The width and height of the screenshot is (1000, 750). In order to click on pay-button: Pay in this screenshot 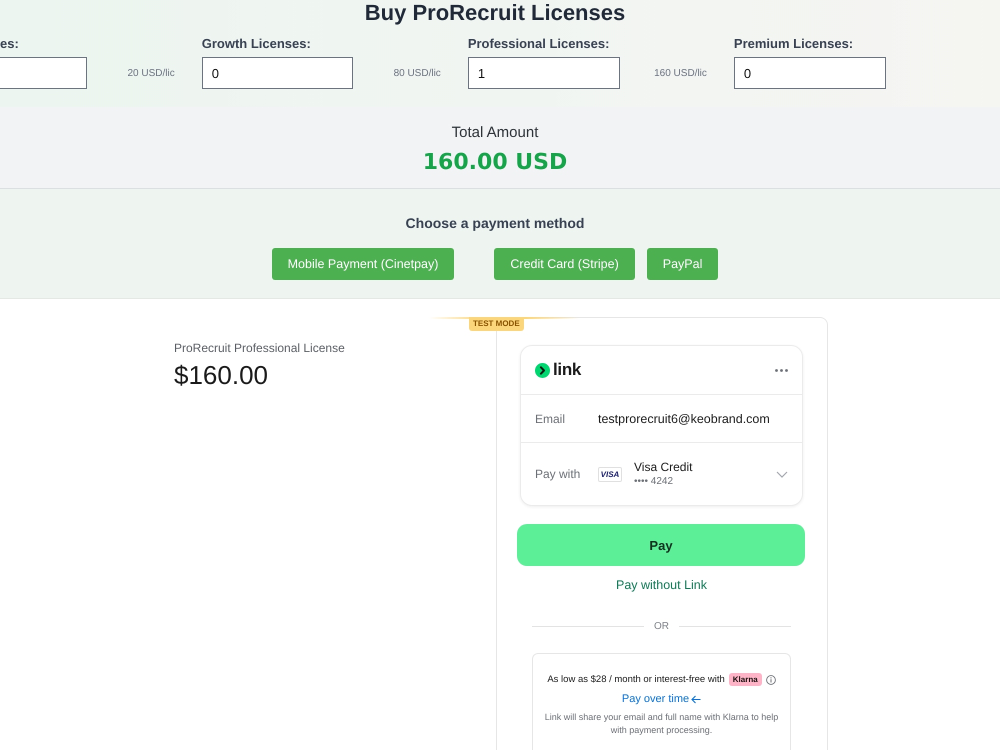, I will do `click(661, 545)`.